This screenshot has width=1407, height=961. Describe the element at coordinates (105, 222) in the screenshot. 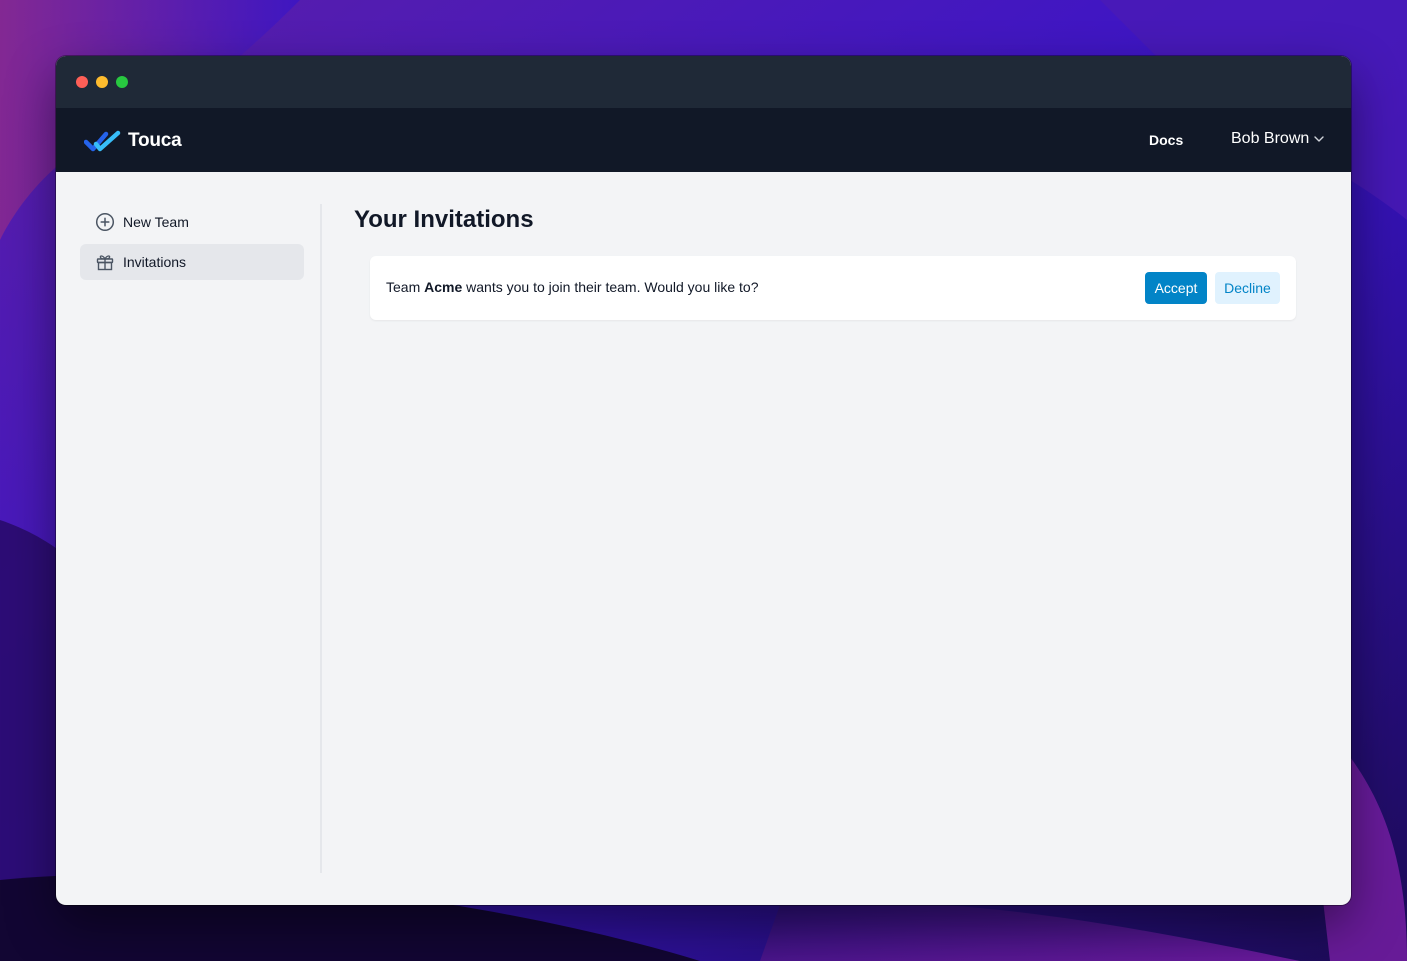

I see `plus-circle-icon` at that location.